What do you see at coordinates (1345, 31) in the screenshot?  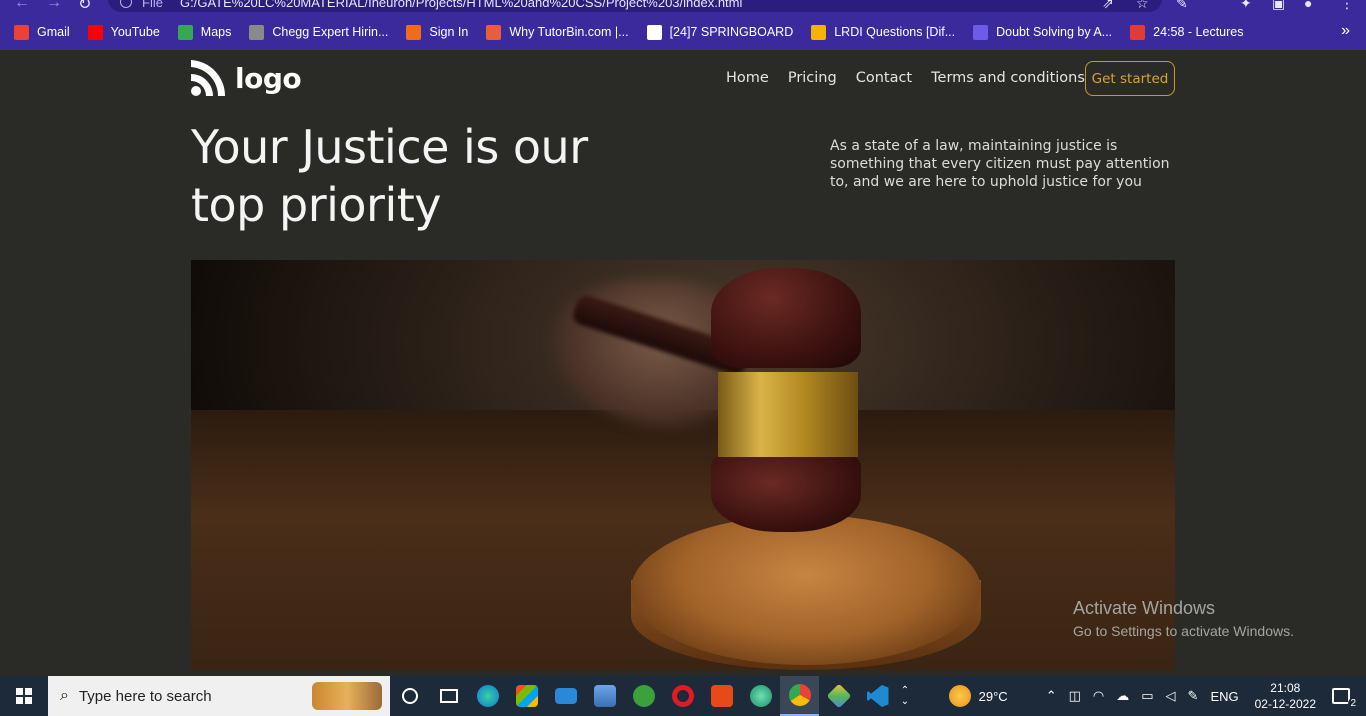 I see `bookmarks-more-icon: »` at bounding box center [1345, 31].